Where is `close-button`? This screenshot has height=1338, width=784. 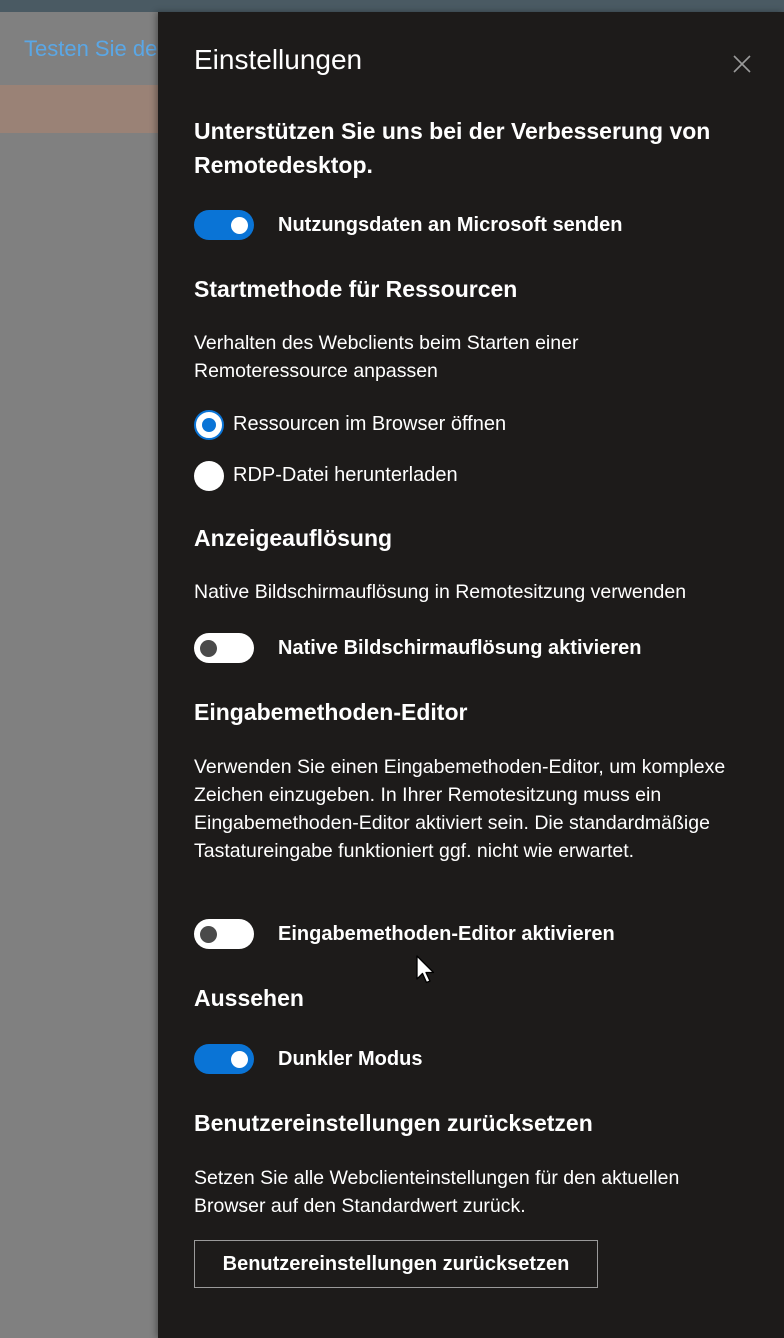 close-button is located at coordinates (742, 64).